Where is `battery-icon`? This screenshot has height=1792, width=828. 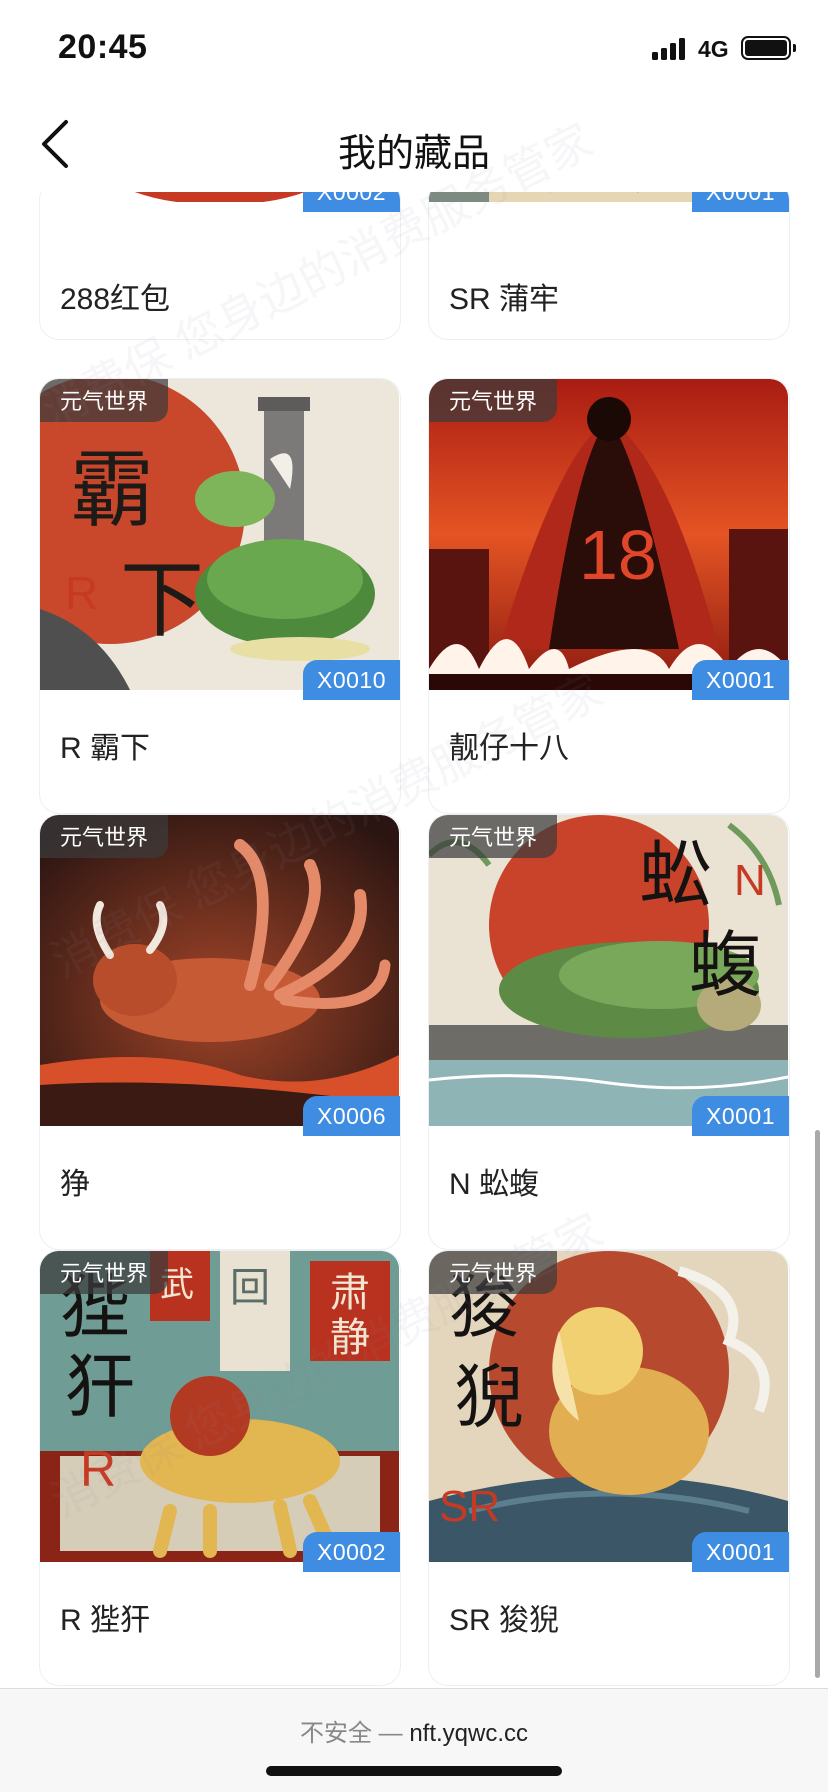 battery-icon is located at coordinates (768, 48).